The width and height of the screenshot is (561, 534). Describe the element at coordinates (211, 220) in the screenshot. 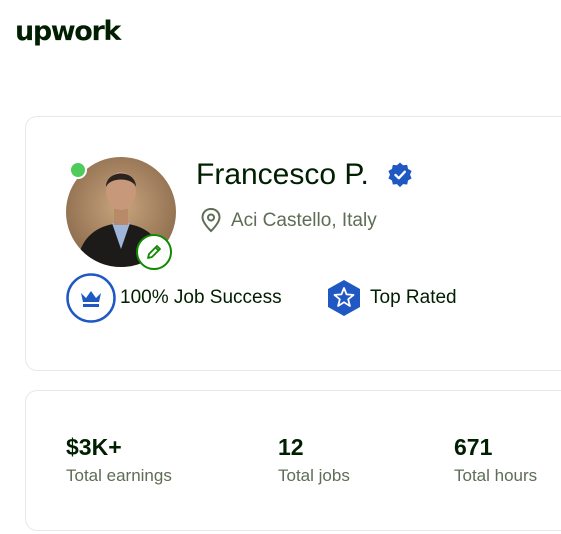

I see `location-pin-icon` at that location.